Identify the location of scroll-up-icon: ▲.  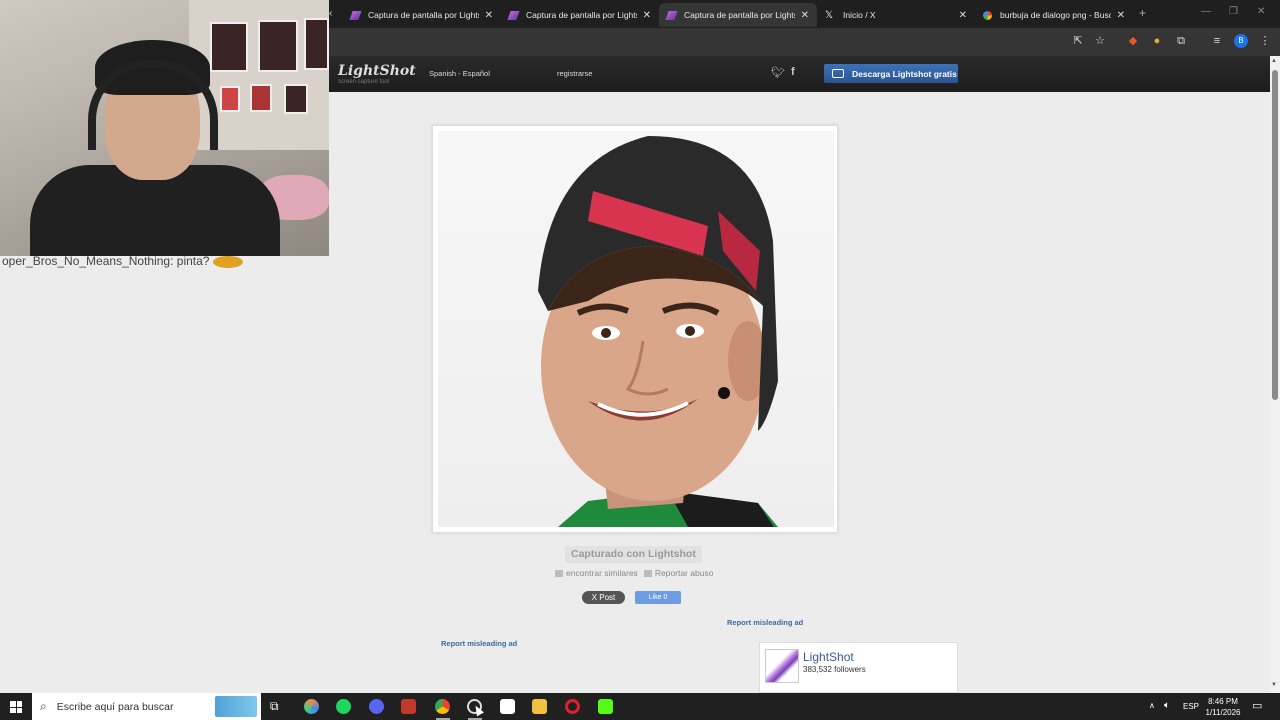
(1274, 61).